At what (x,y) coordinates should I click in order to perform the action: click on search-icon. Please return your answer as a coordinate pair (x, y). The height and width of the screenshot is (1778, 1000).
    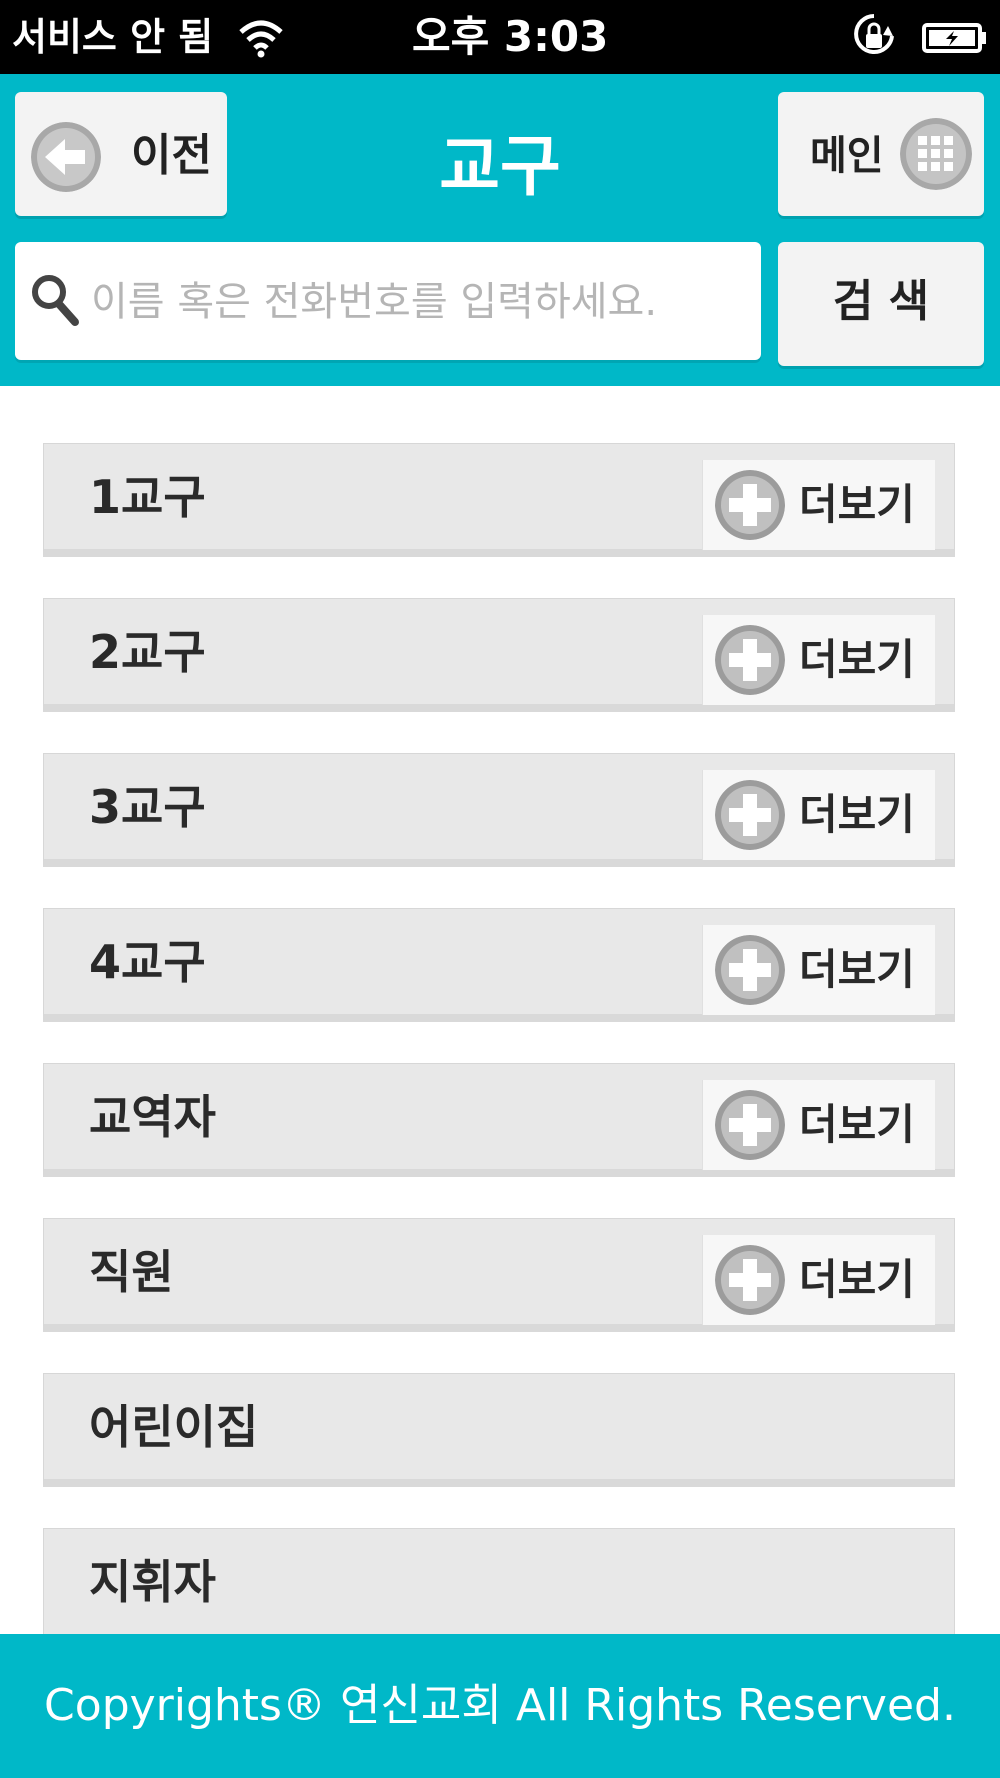
    Looking at the image, I should click on (55, 300).